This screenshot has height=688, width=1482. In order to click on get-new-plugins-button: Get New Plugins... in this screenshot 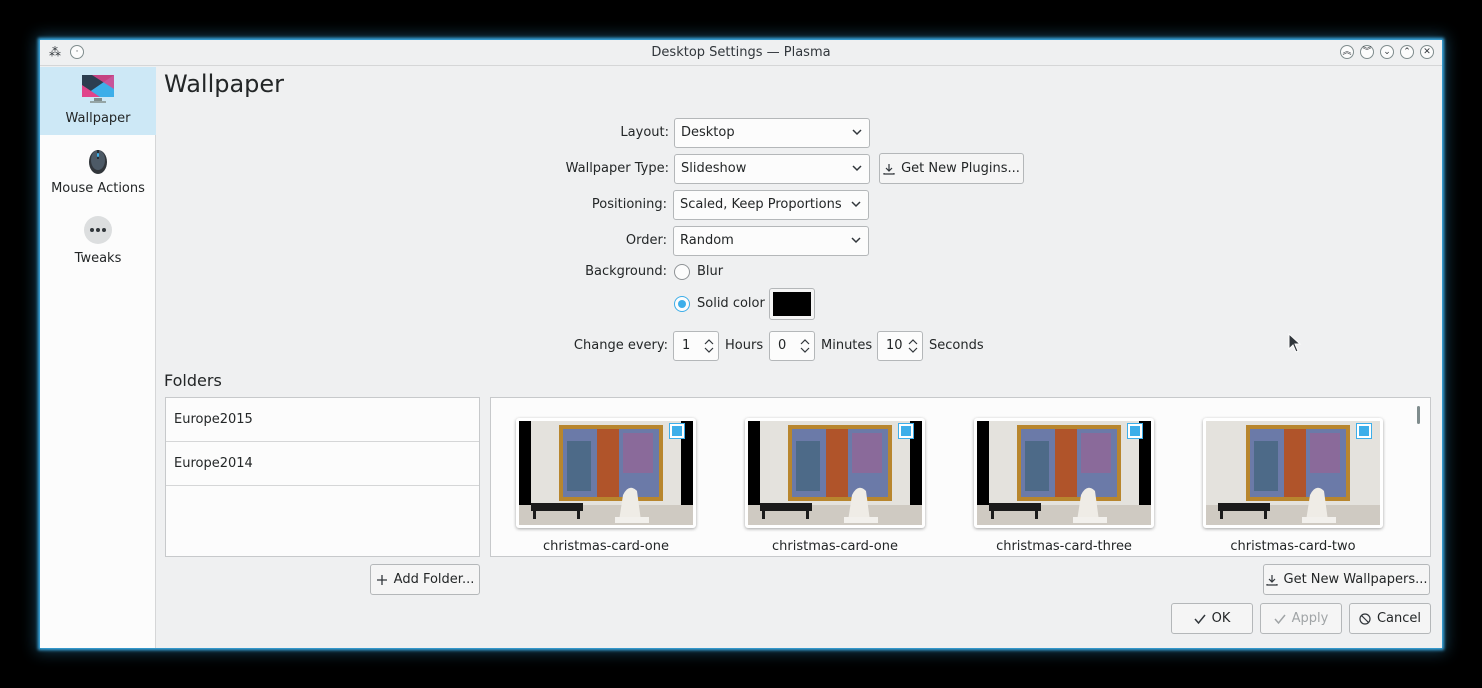, I will do `click(951, 168)`.